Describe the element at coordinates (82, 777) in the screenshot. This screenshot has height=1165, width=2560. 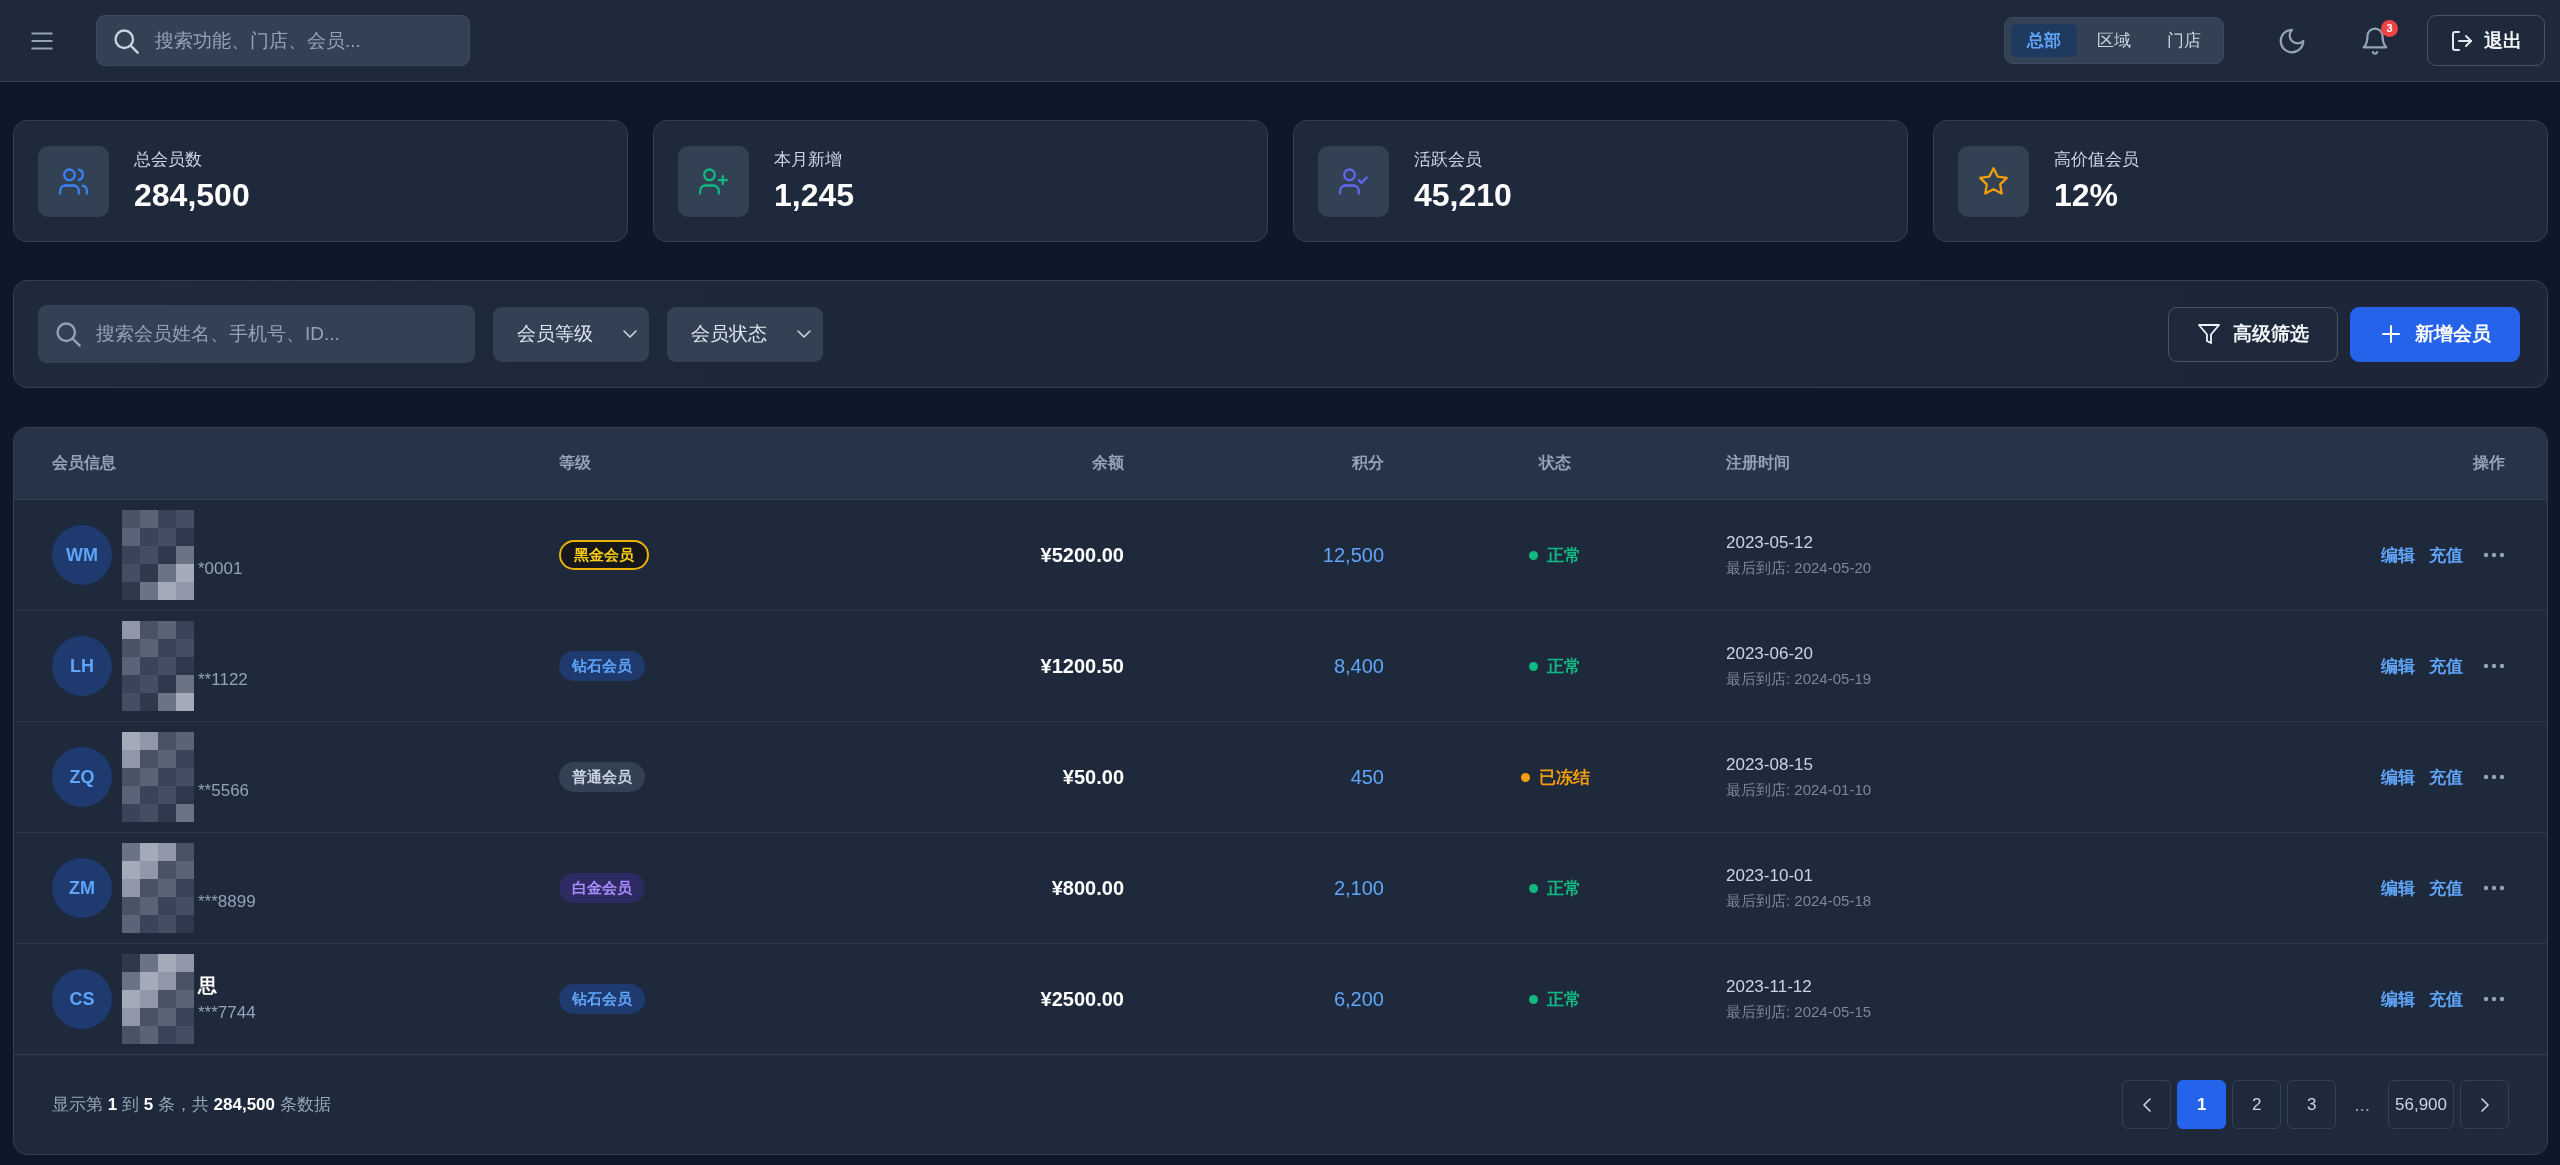
I see `avatar: ZQ` at that location.